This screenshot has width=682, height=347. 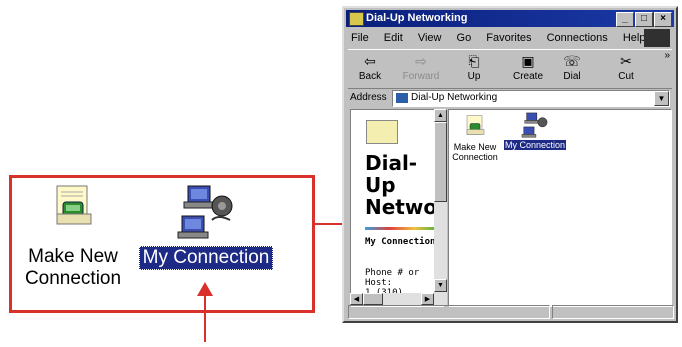 I want to click on menu-edit: Edit, so click(x=393, y=38).